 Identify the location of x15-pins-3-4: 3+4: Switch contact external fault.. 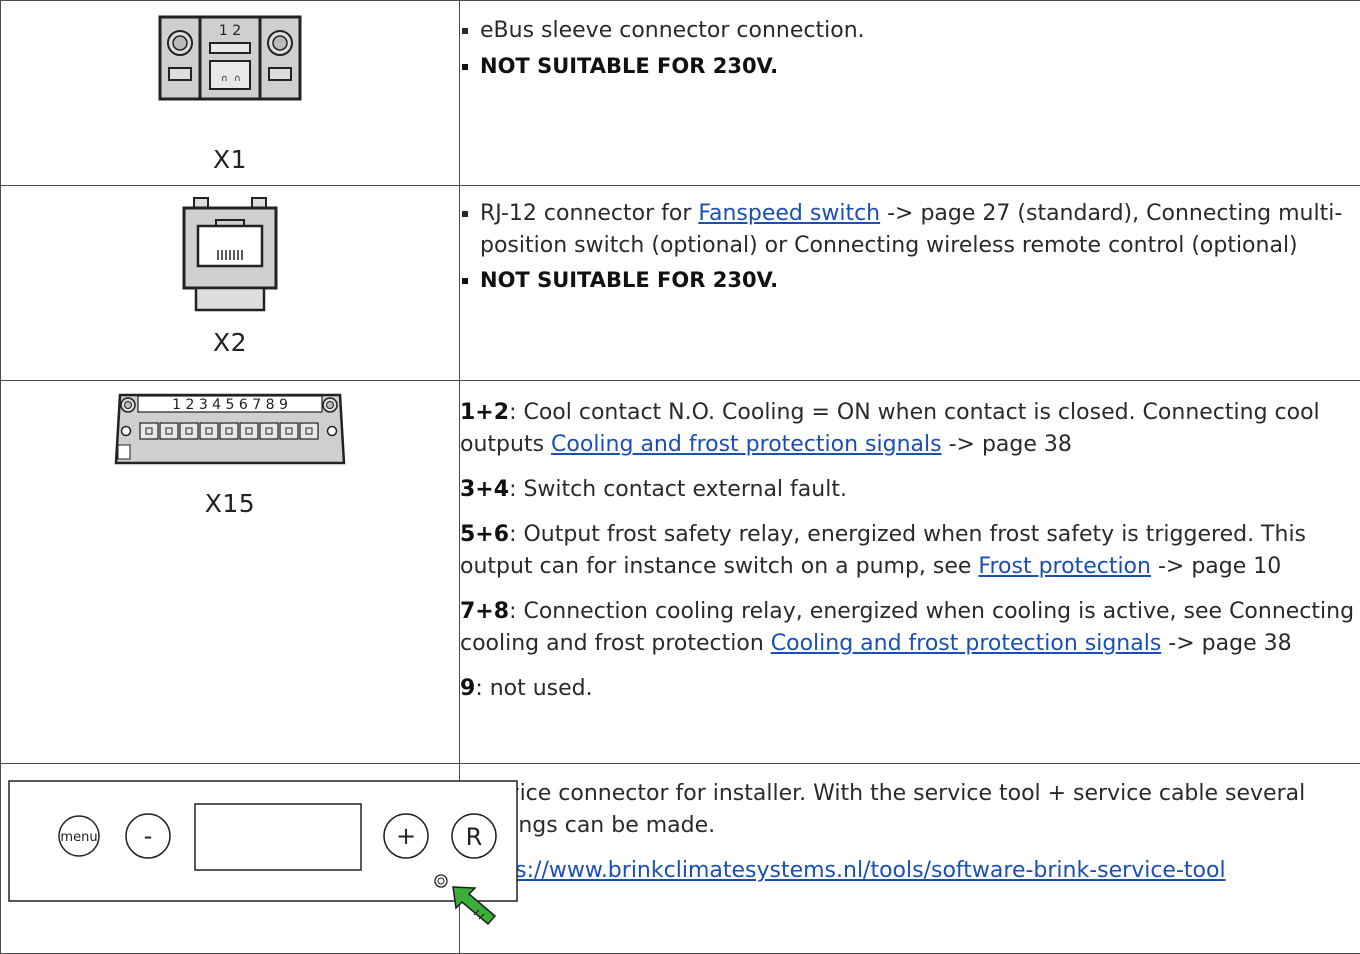
(908, 490).